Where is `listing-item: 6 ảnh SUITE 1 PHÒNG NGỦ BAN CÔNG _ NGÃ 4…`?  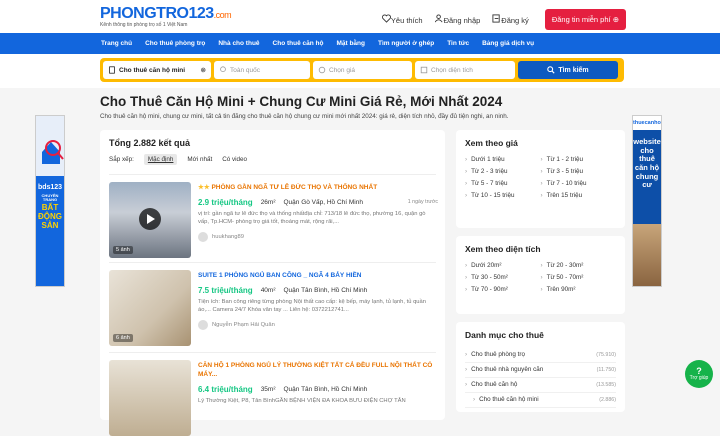 listing-item: 6 ảnh SUITE 1 PHÒNG NGỦ BAN CÔNG _ NGÃ 4… is located at coordinates (273, 304).